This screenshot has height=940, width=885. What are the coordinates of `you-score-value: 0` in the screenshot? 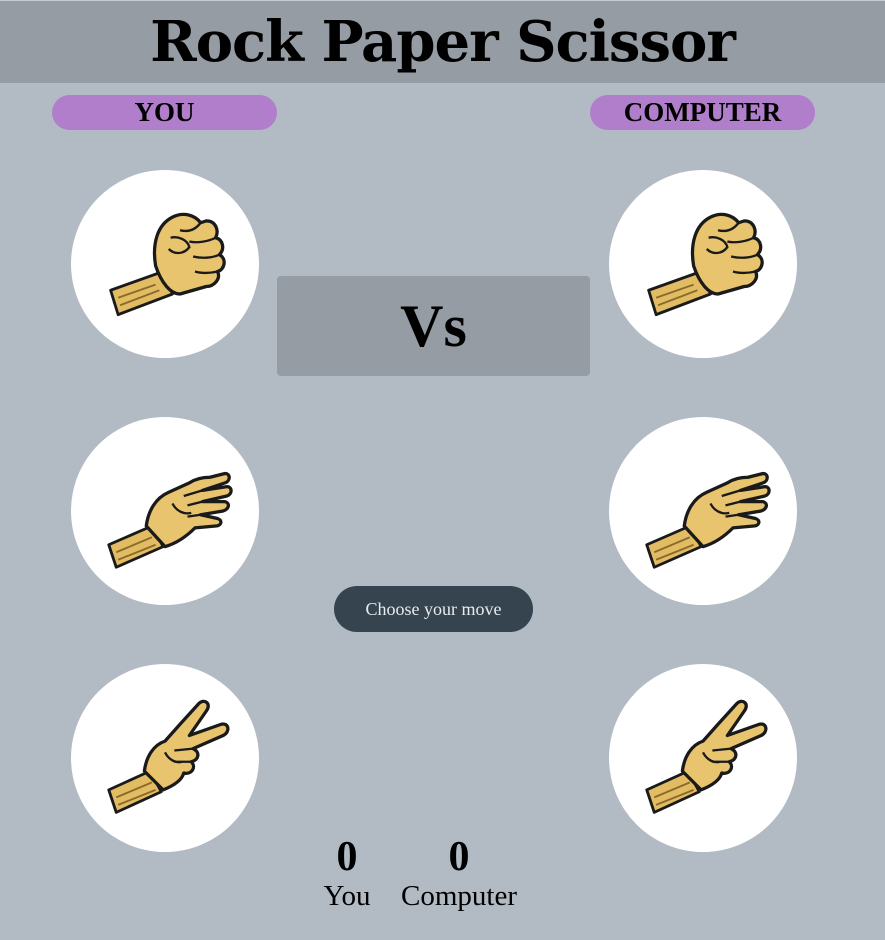 It's located at (347, 857).